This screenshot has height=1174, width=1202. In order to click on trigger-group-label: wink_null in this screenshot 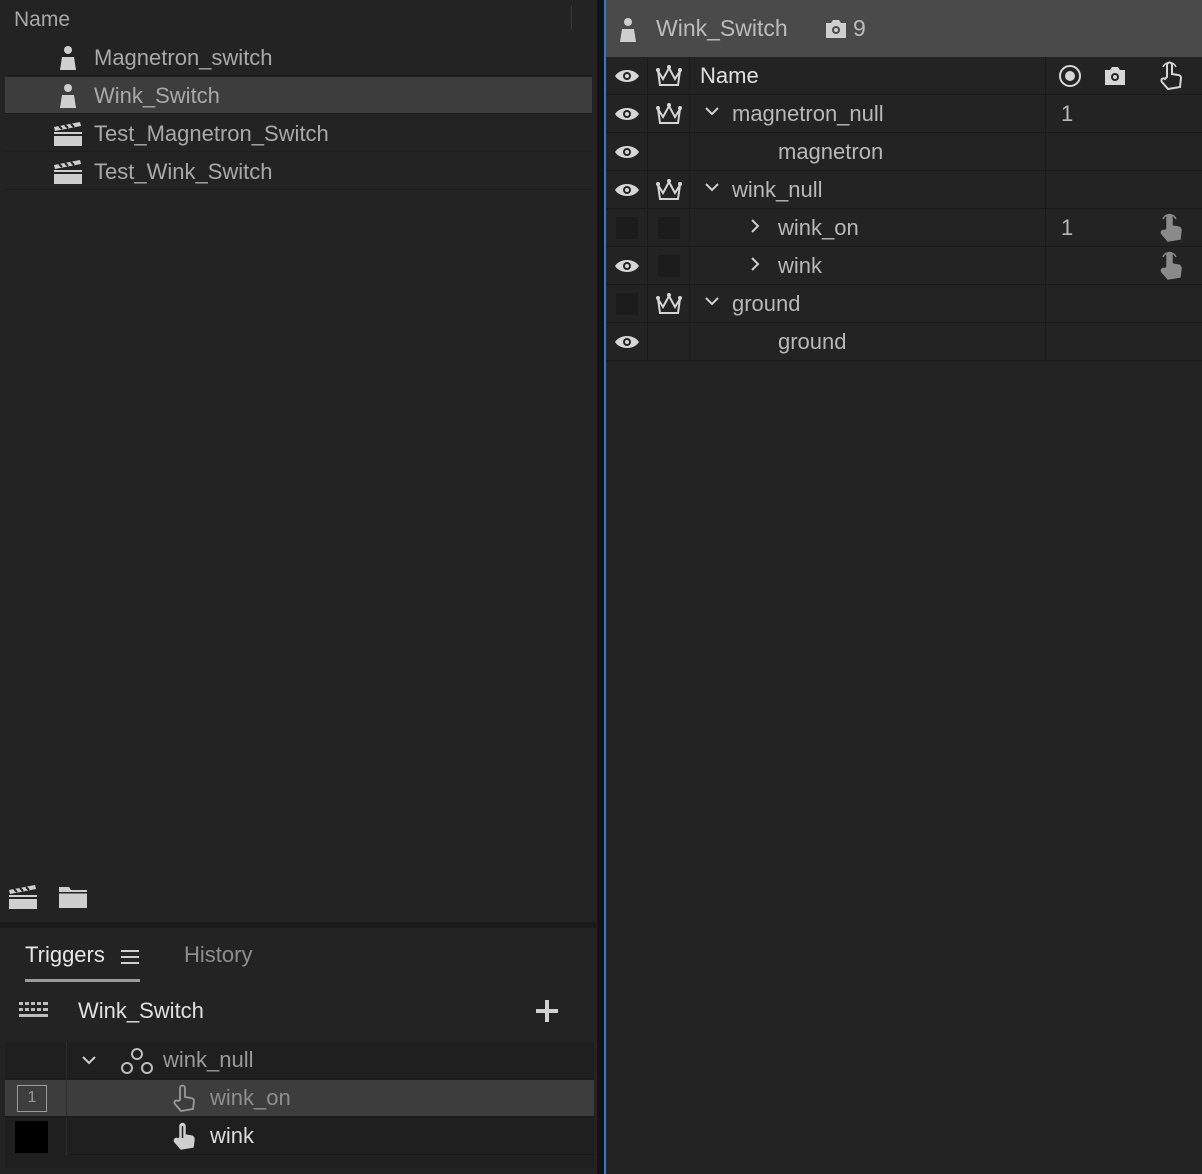, I will do `click(208, 1059)`.